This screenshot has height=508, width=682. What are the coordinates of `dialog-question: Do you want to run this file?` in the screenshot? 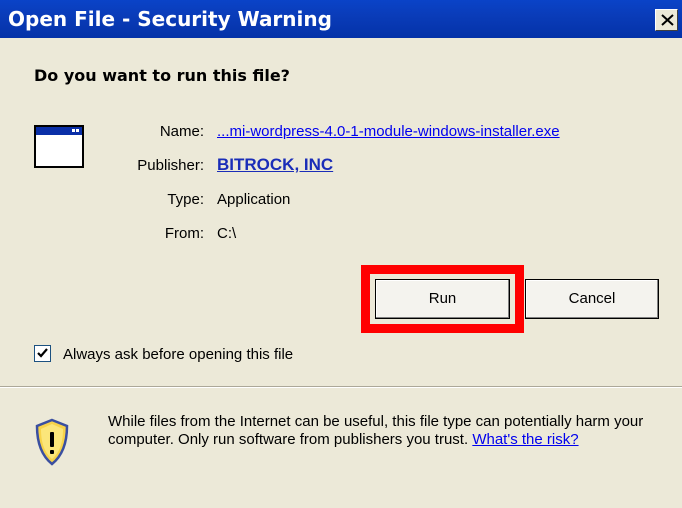 It's located at (162, 75).